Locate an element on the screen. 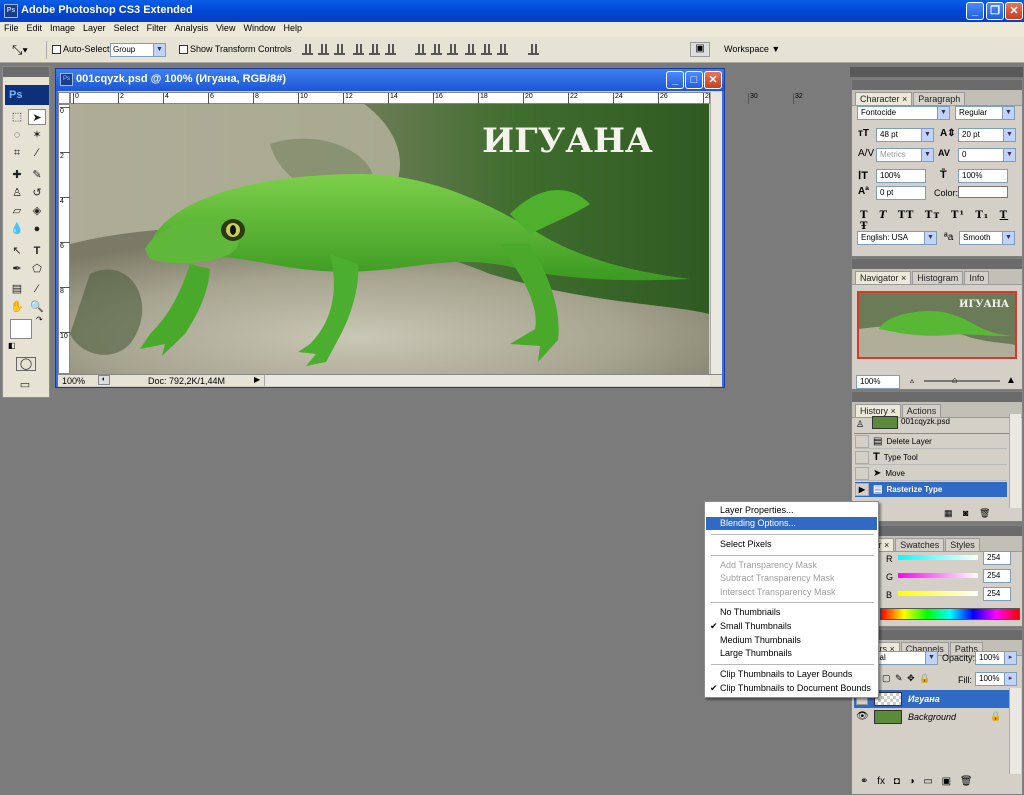 The width and height of the screenshot is (1024, 795). doc-minimize-button: _ is located at coordinates (675, 80).